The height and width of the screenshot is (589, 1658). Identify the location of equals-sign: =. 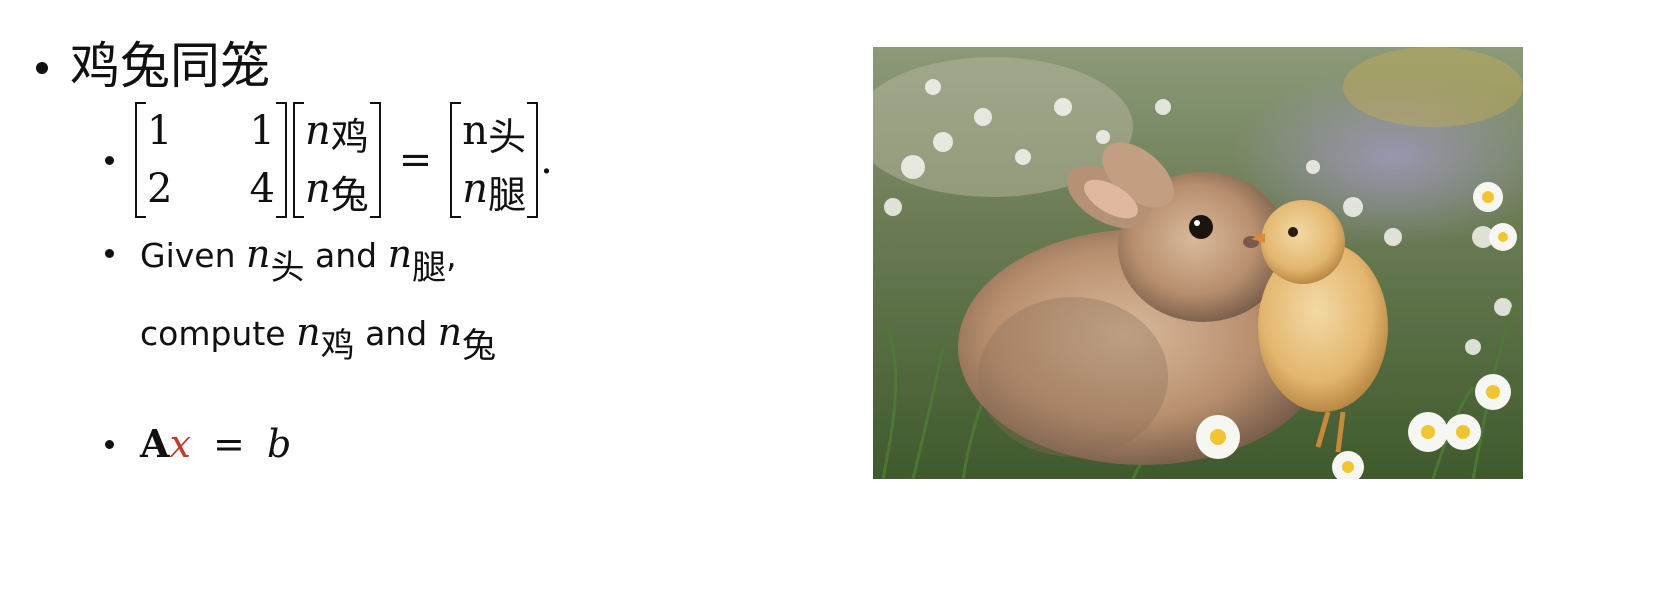
(415, 160).